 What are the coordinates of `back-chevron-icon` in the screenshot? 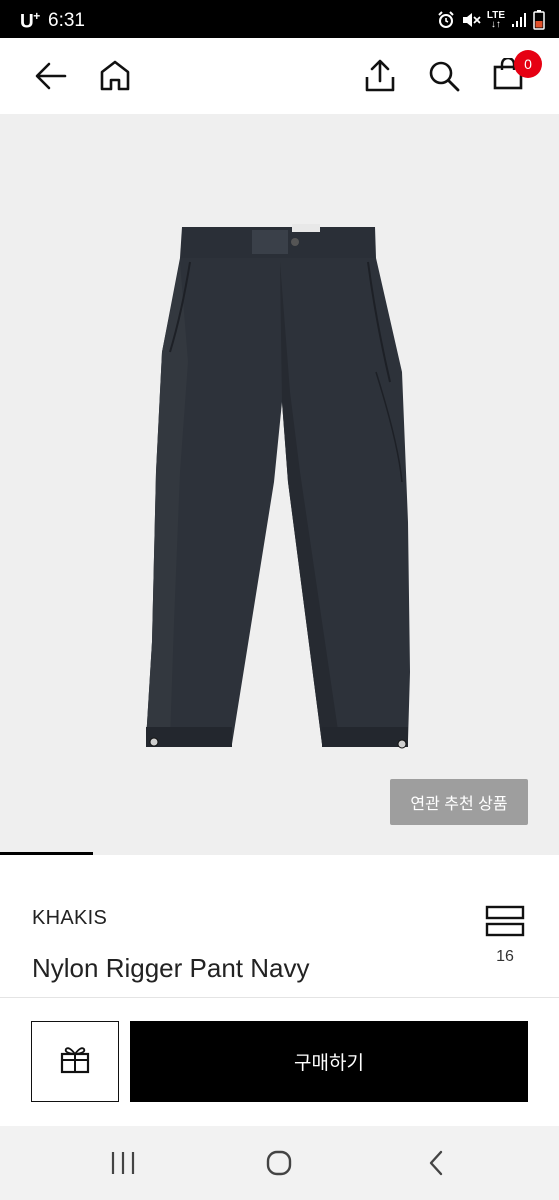 It's located at (436, 1163).